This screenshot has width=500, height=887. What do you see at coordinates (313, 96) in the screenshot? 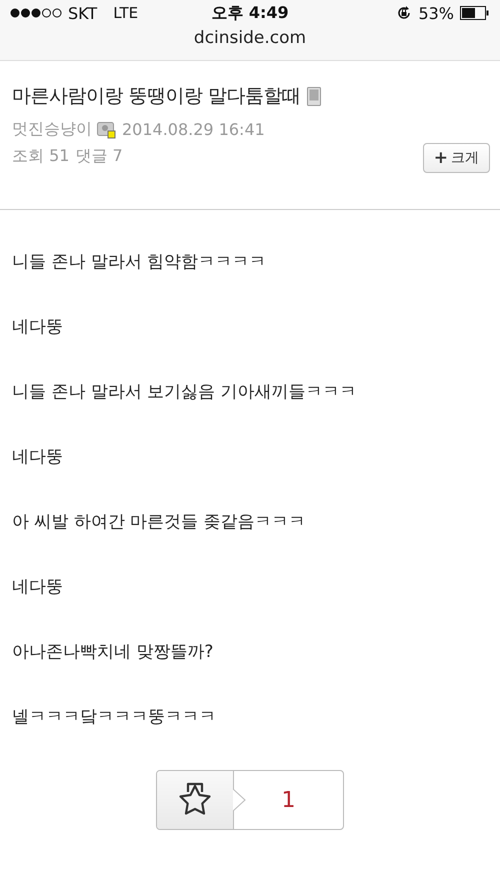
I see `mobile-phone-icon` at bounding box center [313, 96].